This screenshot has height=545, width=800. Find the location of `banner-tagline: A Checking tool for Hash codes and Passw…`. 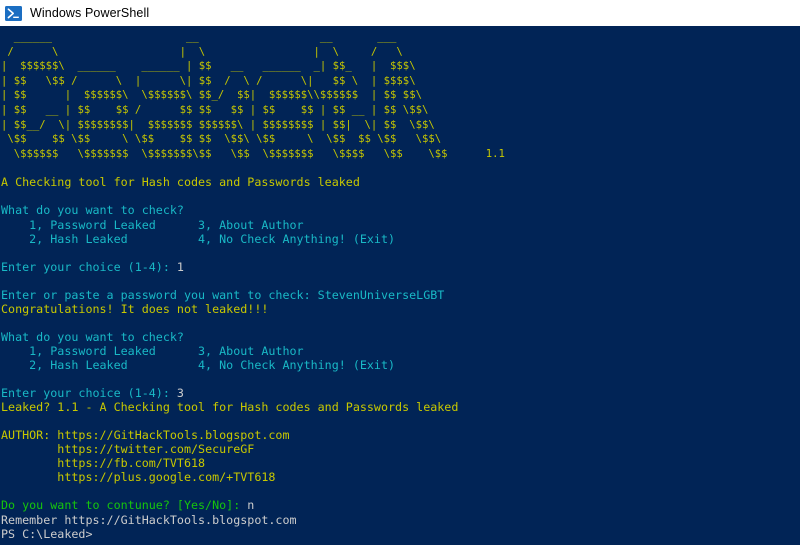

banner-tagline: A Checking tool for Hash codes and Passw… is located at coordinates (180, 182).